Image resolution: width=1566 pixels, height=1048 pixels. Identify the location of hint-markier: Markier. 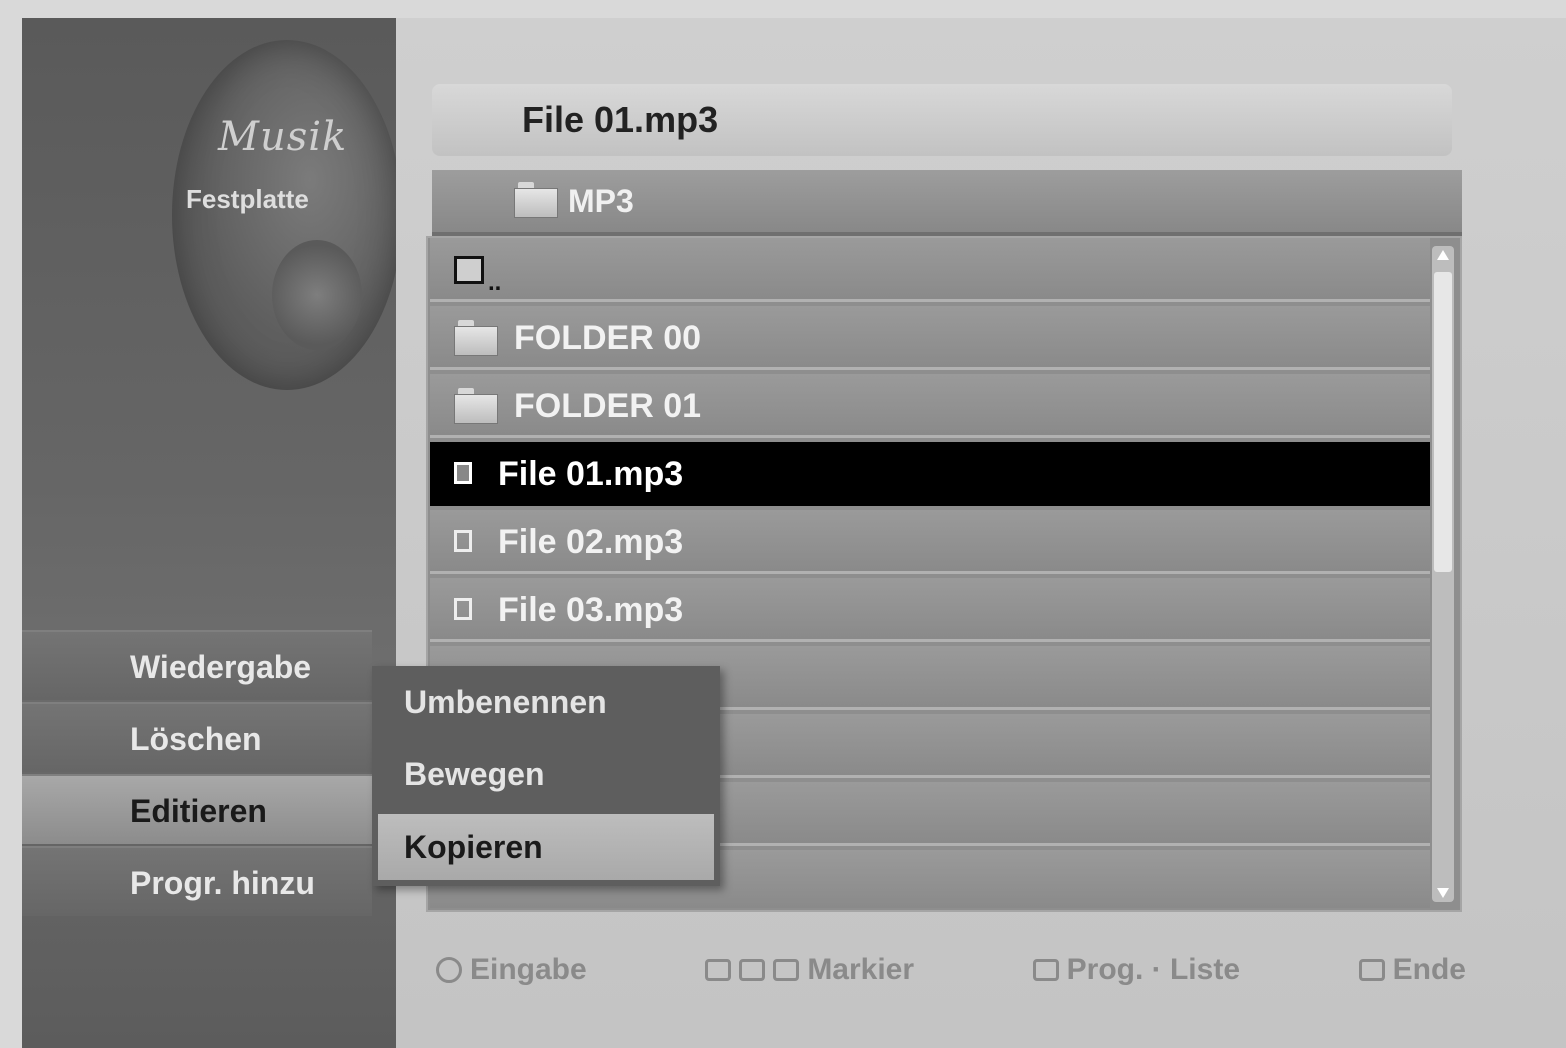
(809, 970).